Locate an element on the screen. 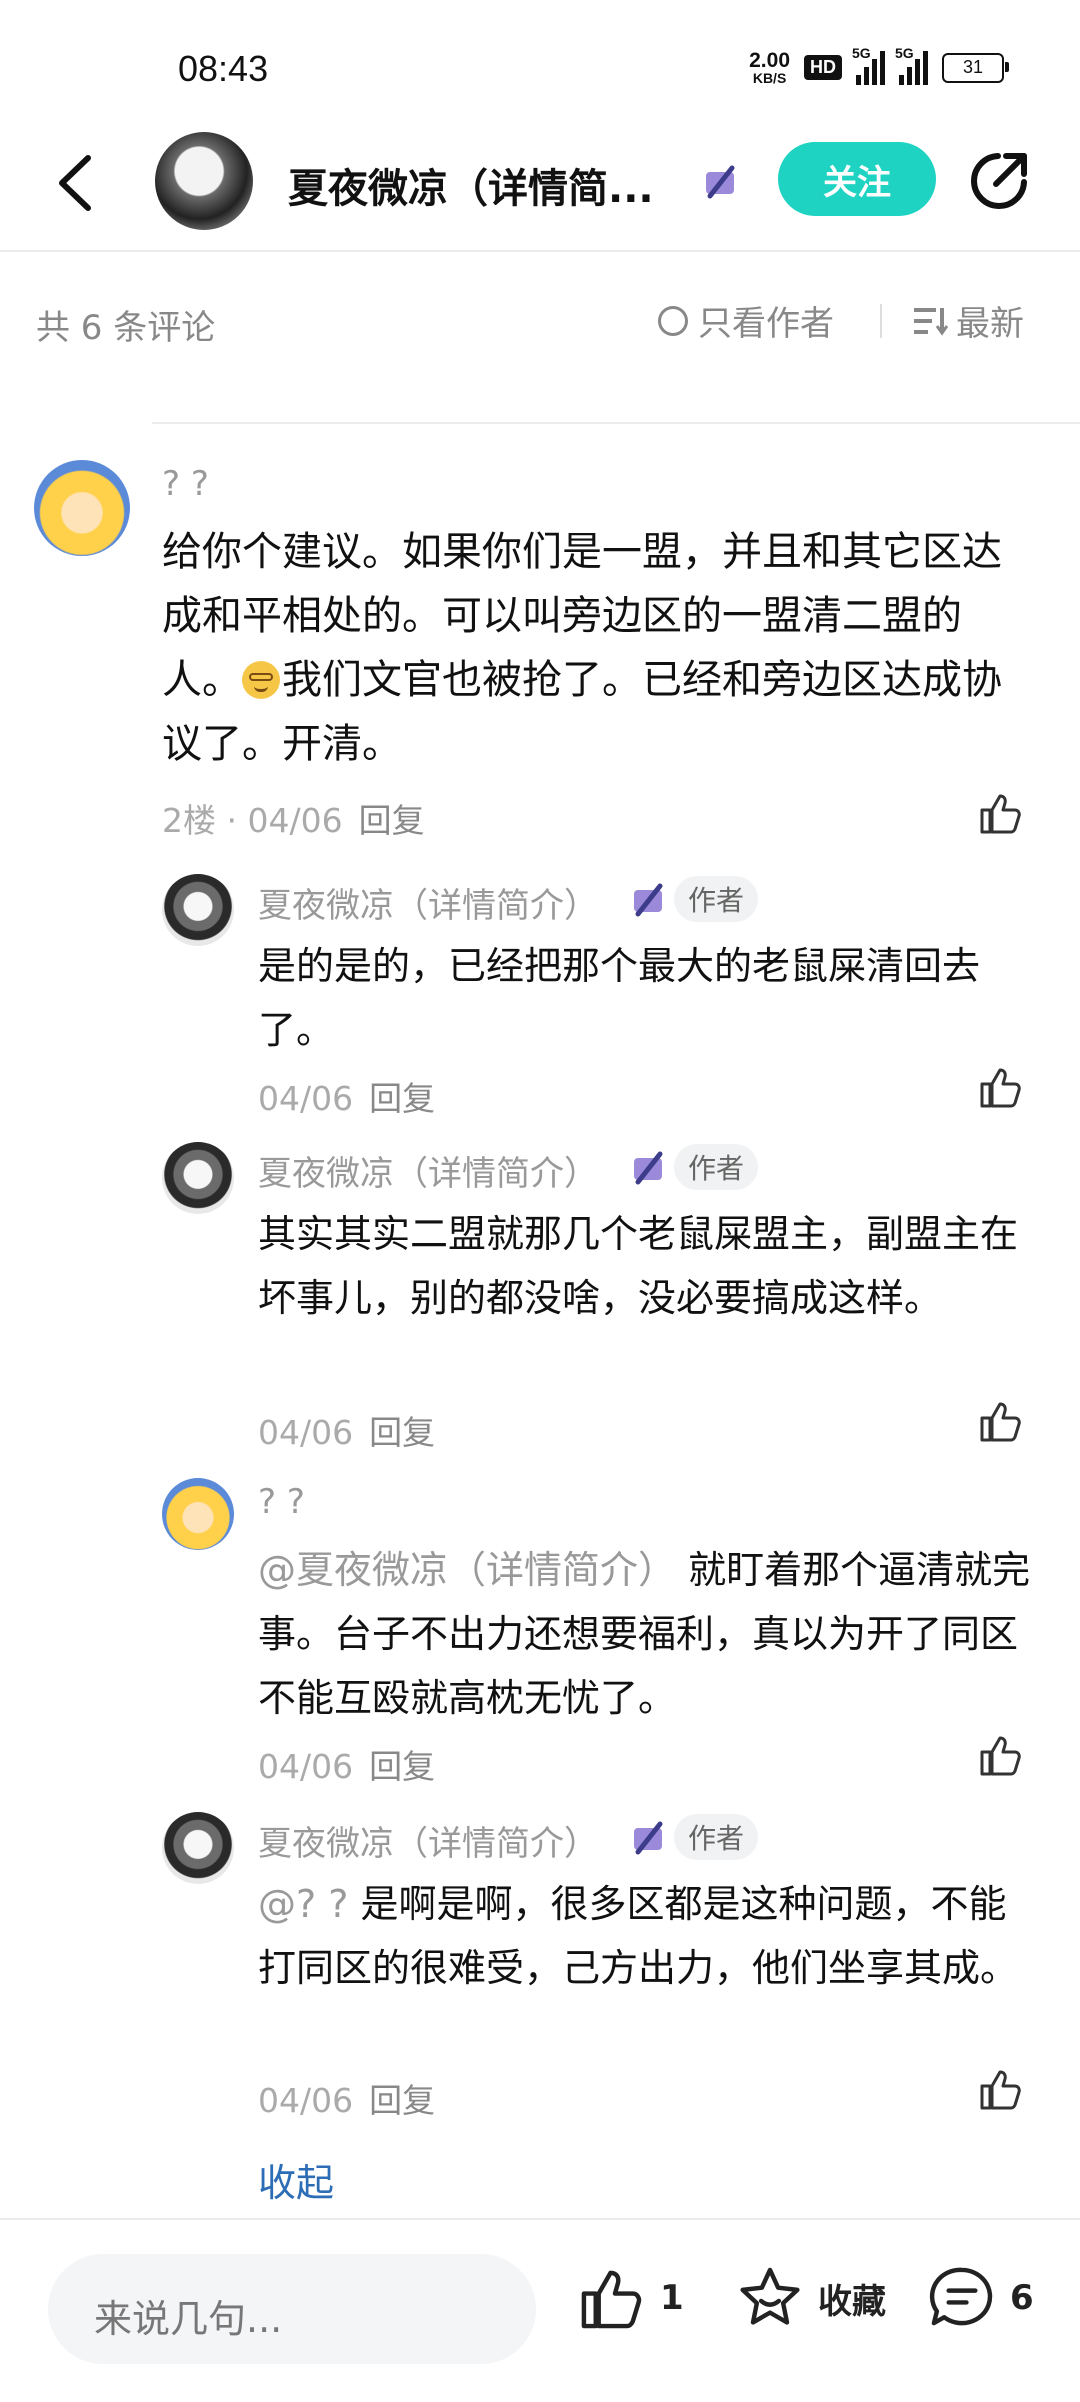 The height and width of the screenshot is (2402, 1080). signal-5g-icon: 5G is located at coordinates (868, 65).